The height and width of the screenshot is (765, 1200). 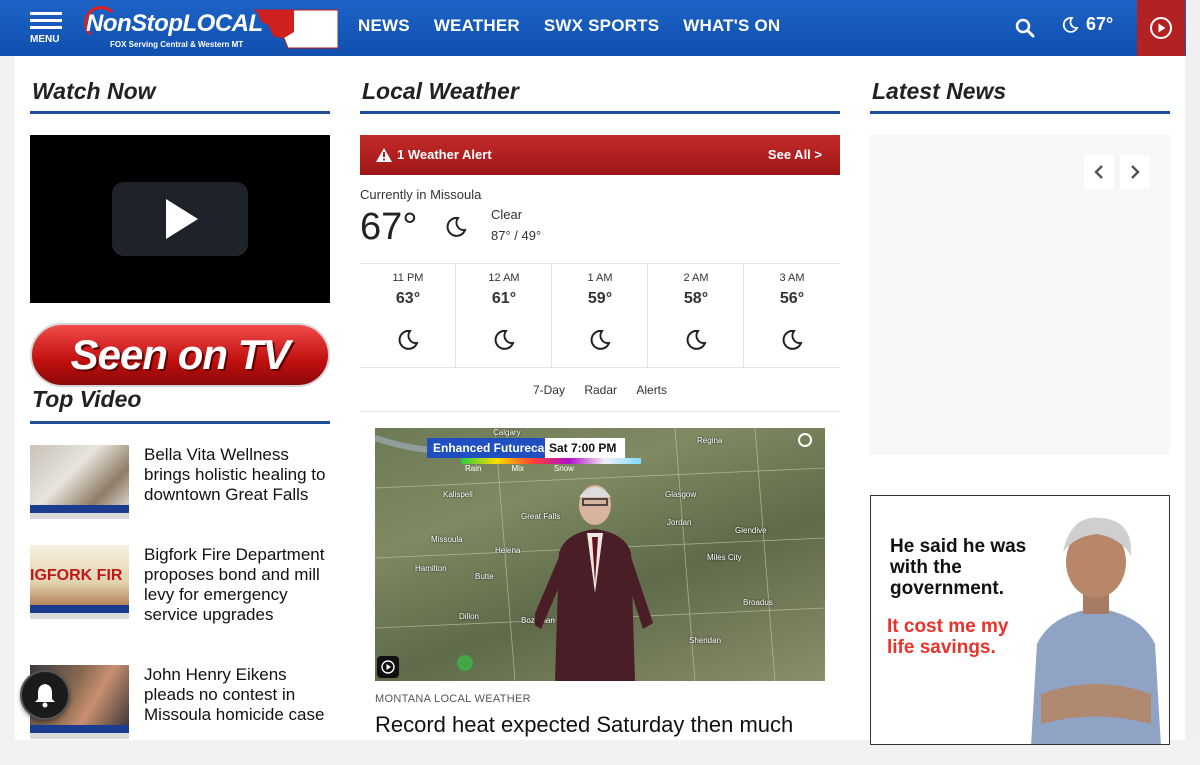 What do you see at coordinates (504, 278) in the screenshot?
I see `hour-time: 12 AM` at bounding box center [504, 278].